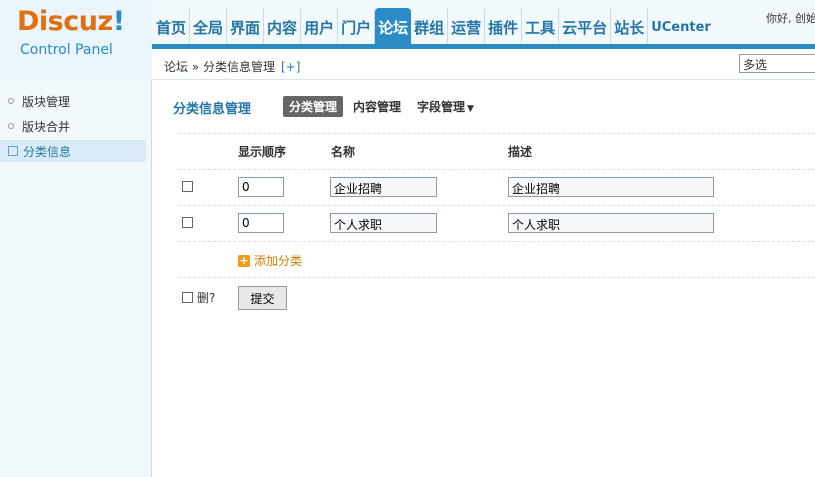 Image resolution: width=815 pixels, height=477 pixels. Describe the element at coordinates (118, 21) in the screenshot. I see `logo-bang: !` at that location.